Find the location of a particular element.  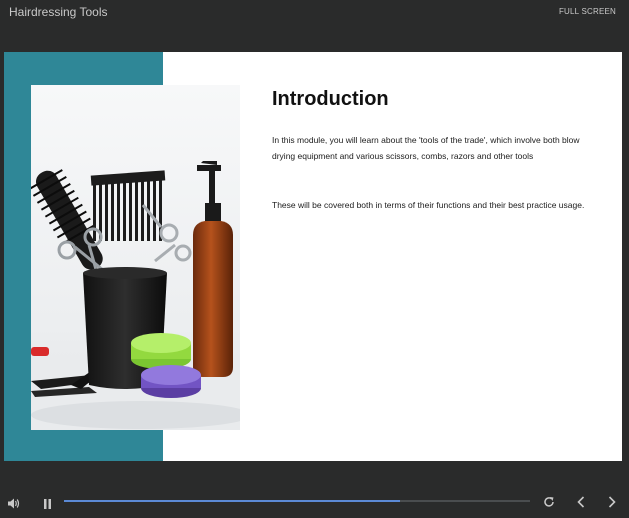

app-title: Hairdressing Tools is located at coordinates (58, 12).